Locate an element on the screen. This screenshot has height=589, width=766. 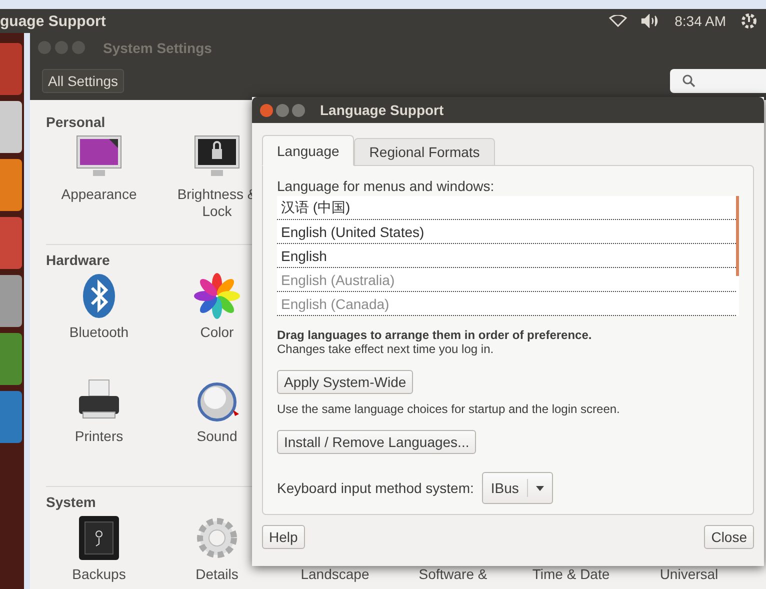
tab: Language is located at coordinates (308, 150).